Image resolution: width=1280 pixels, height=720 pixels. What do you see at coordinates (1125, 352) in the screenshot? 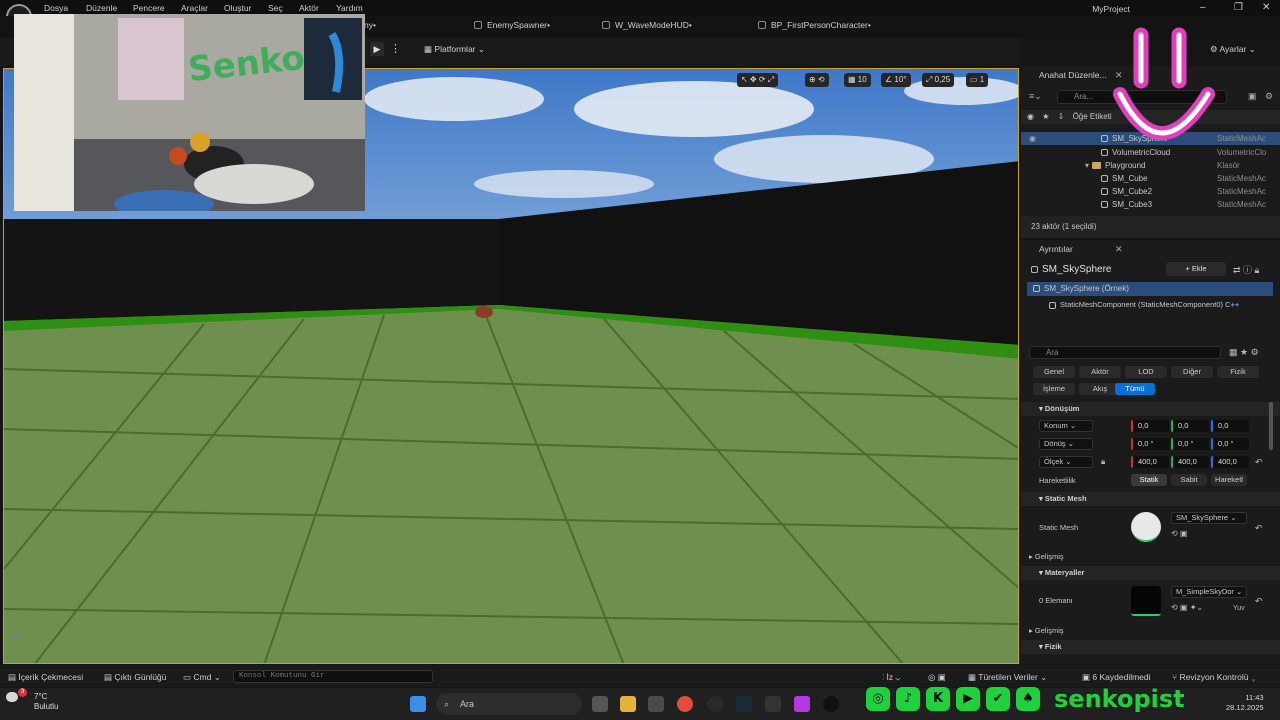
I see `details-search-input: Ara` at bounding box center [1125, 352].